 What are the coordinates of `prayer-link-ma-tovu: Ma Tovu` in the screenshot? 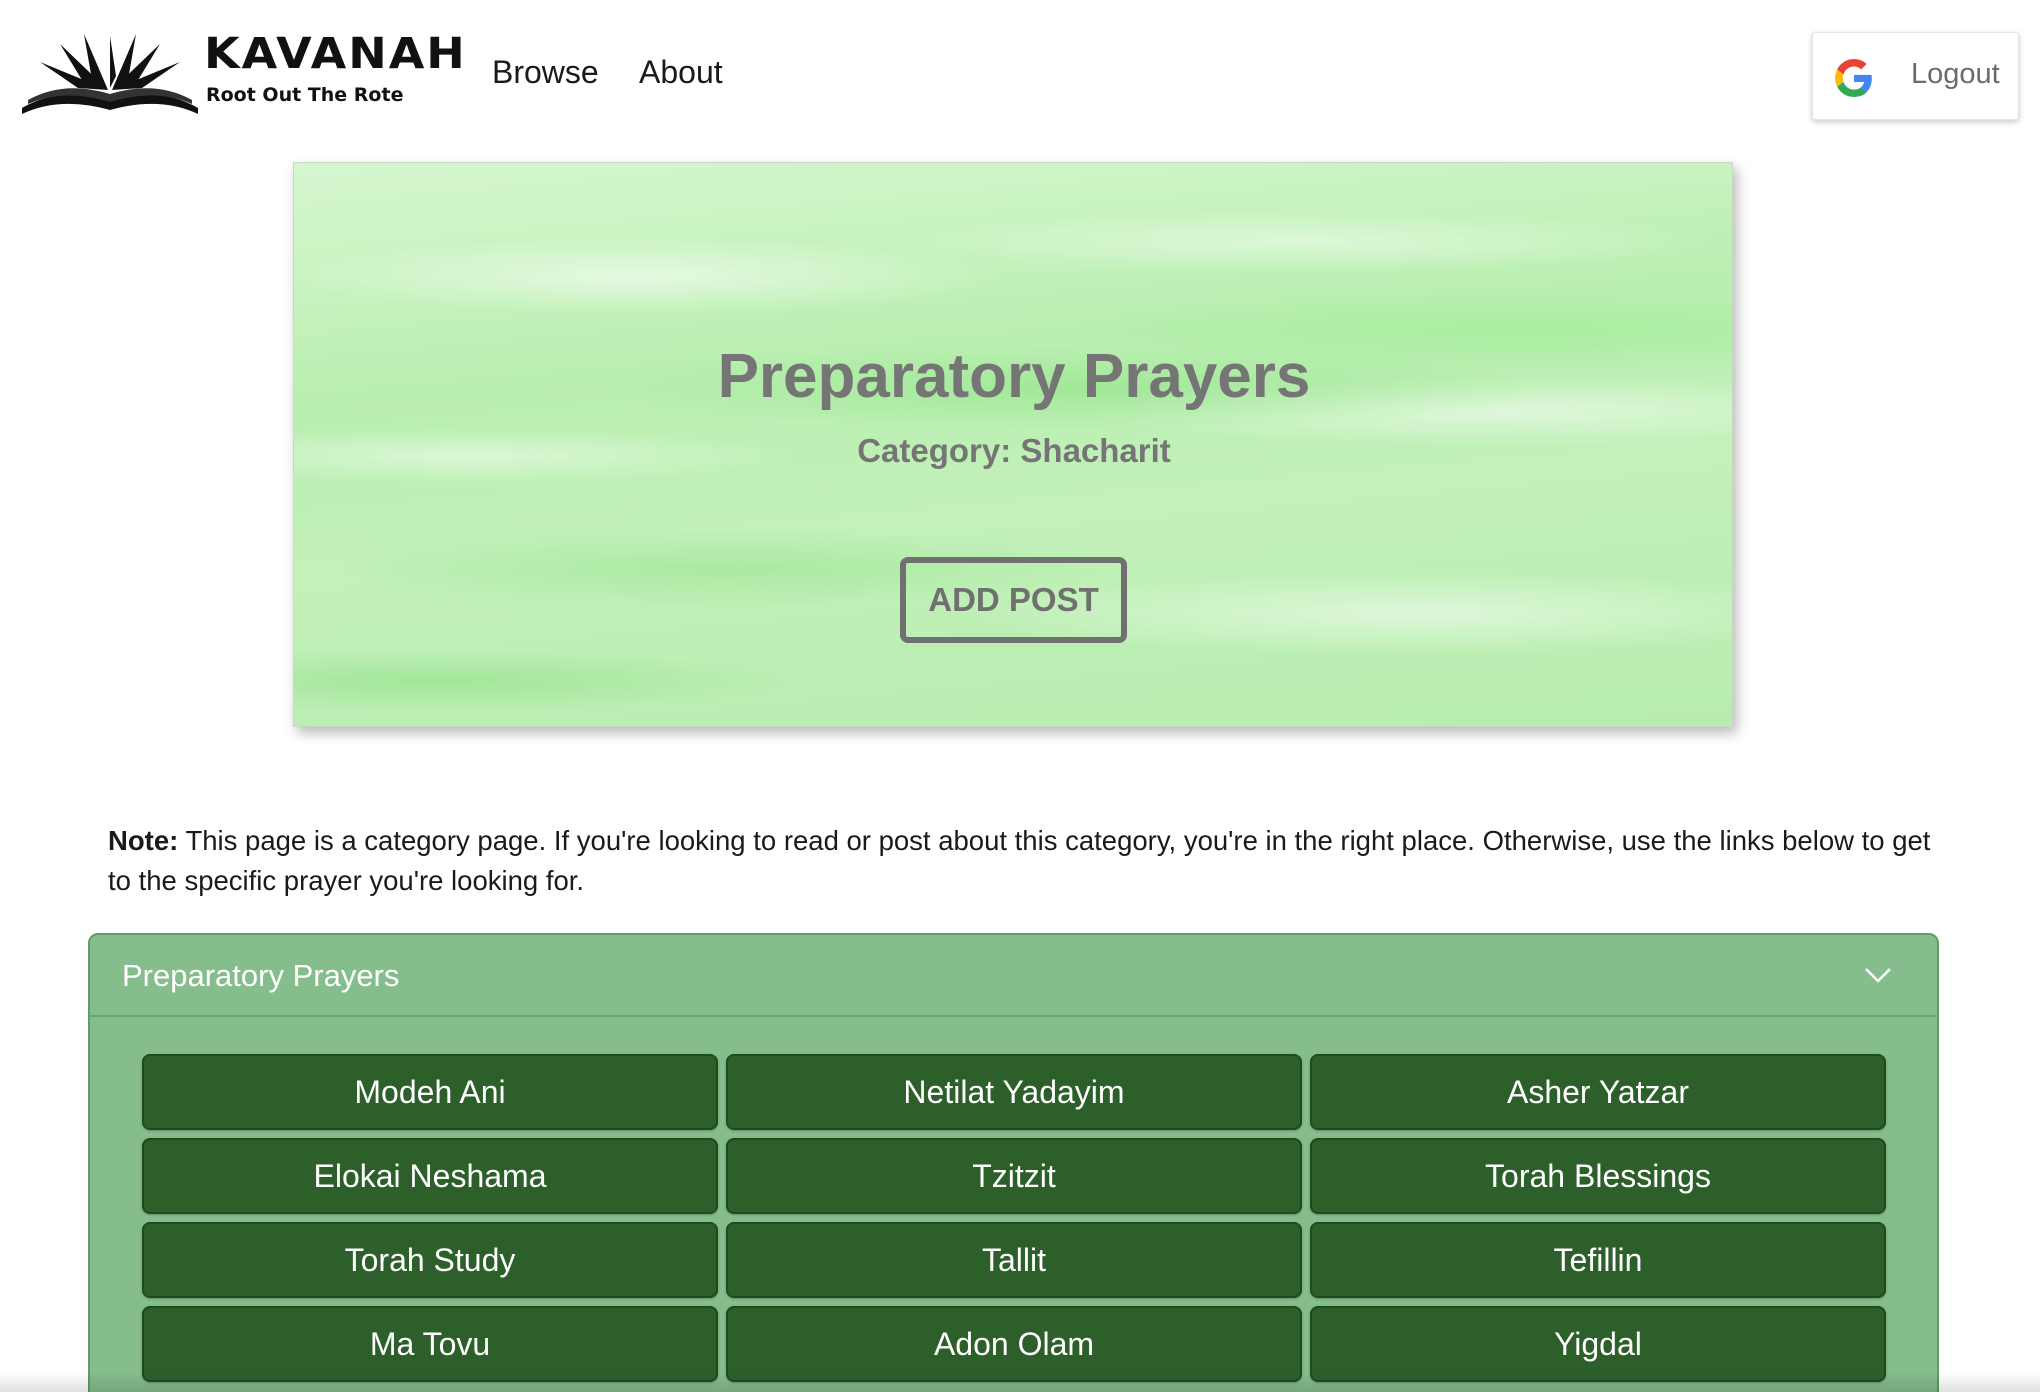 It's located at (430, 1344).